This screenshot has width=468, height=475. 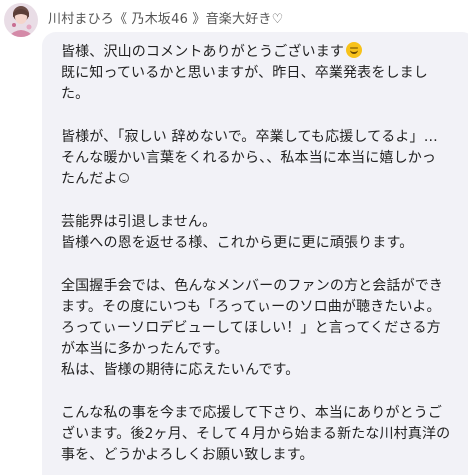 I want to click on message-line: 私は、皆様の期待に応えたいんです。, so click(x=180, y=370).